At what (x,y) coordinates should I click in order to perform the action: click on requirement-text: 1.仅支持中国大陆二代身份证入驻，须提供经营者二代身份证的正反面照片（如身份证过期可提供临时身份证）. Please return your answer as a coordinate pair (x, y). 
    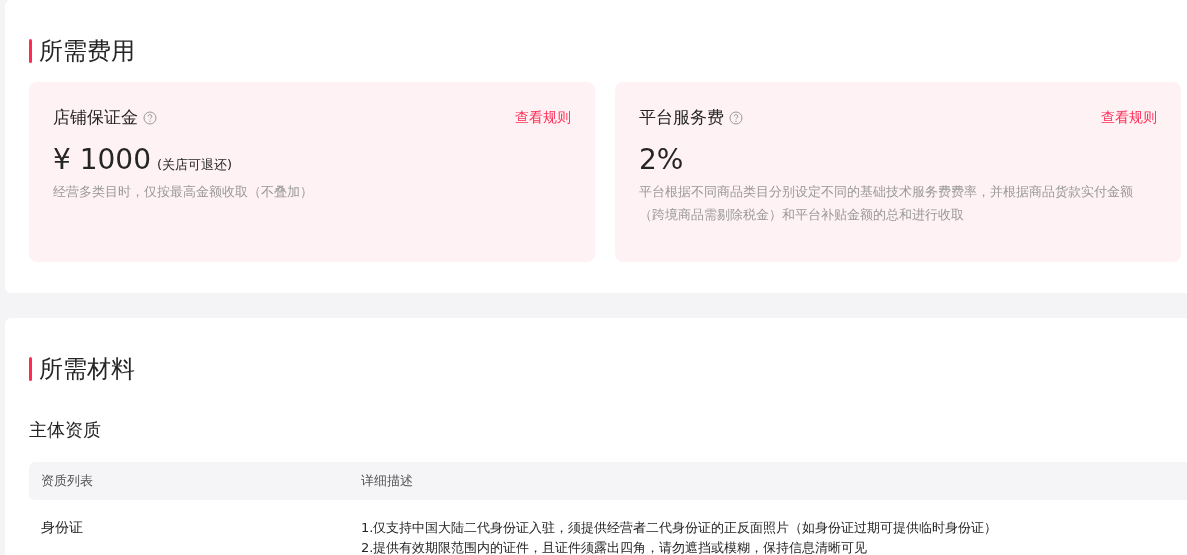
    Looking at the image, I should click on (680, 528).